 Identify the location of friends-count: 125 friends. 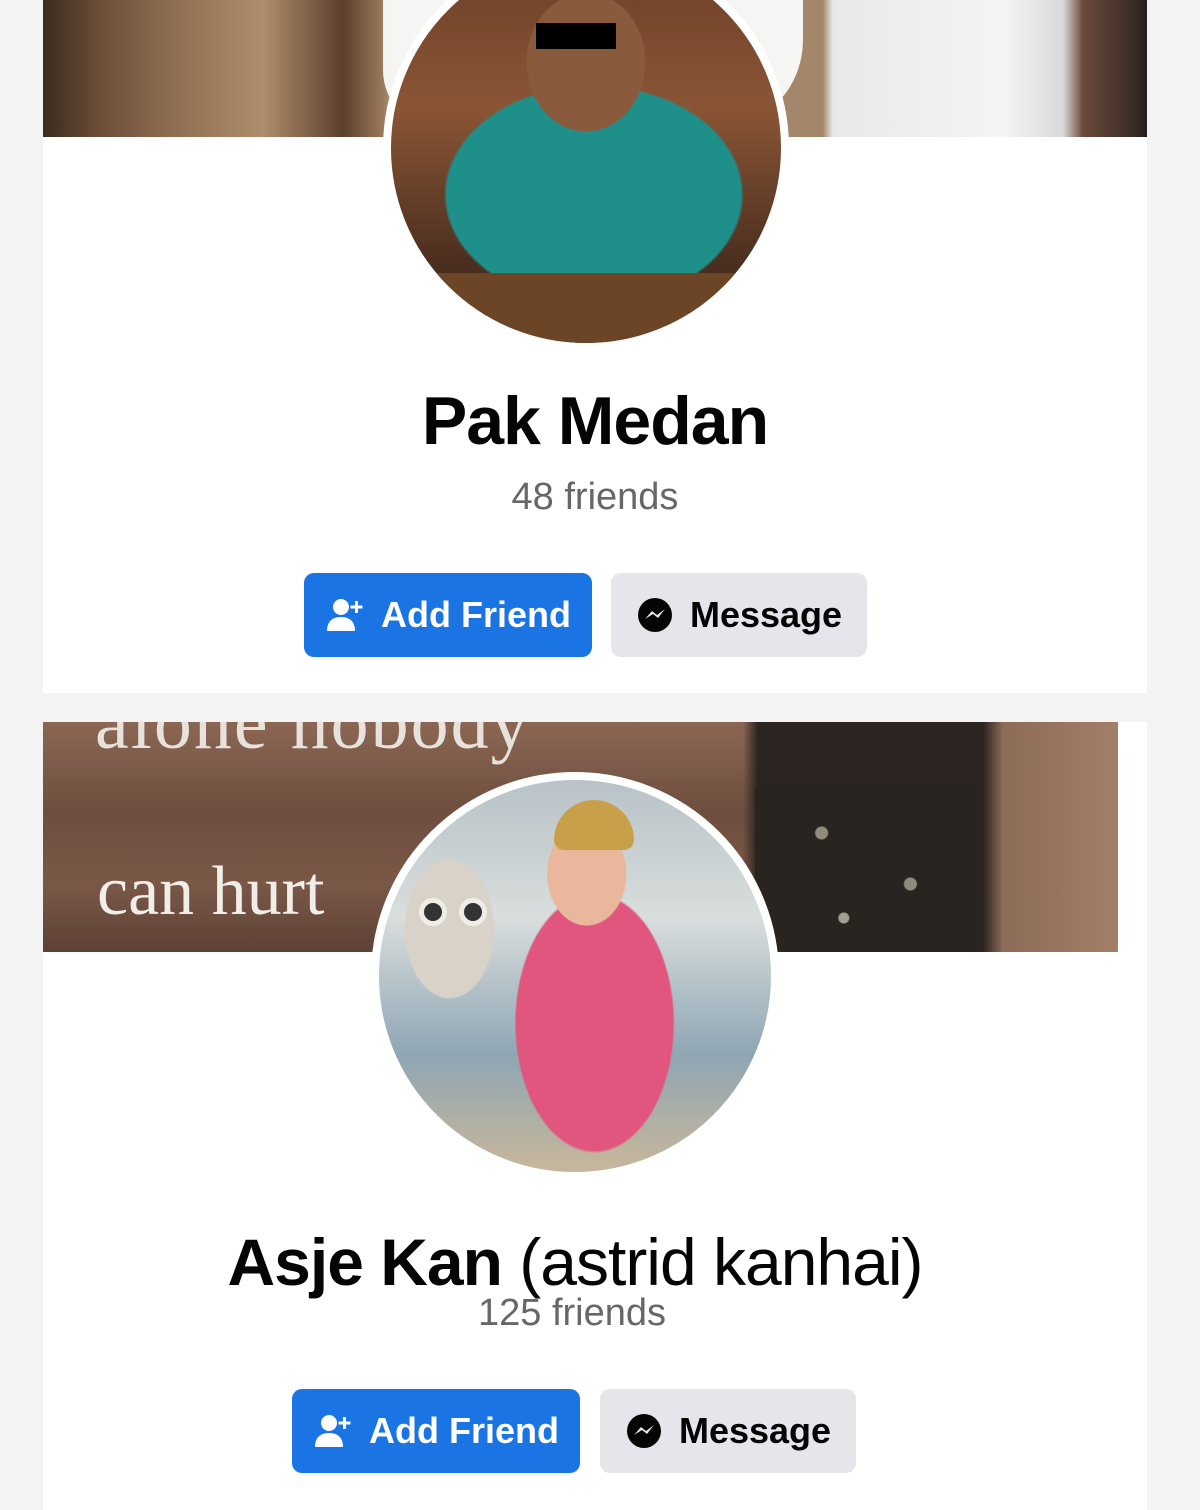
(595, 1313).